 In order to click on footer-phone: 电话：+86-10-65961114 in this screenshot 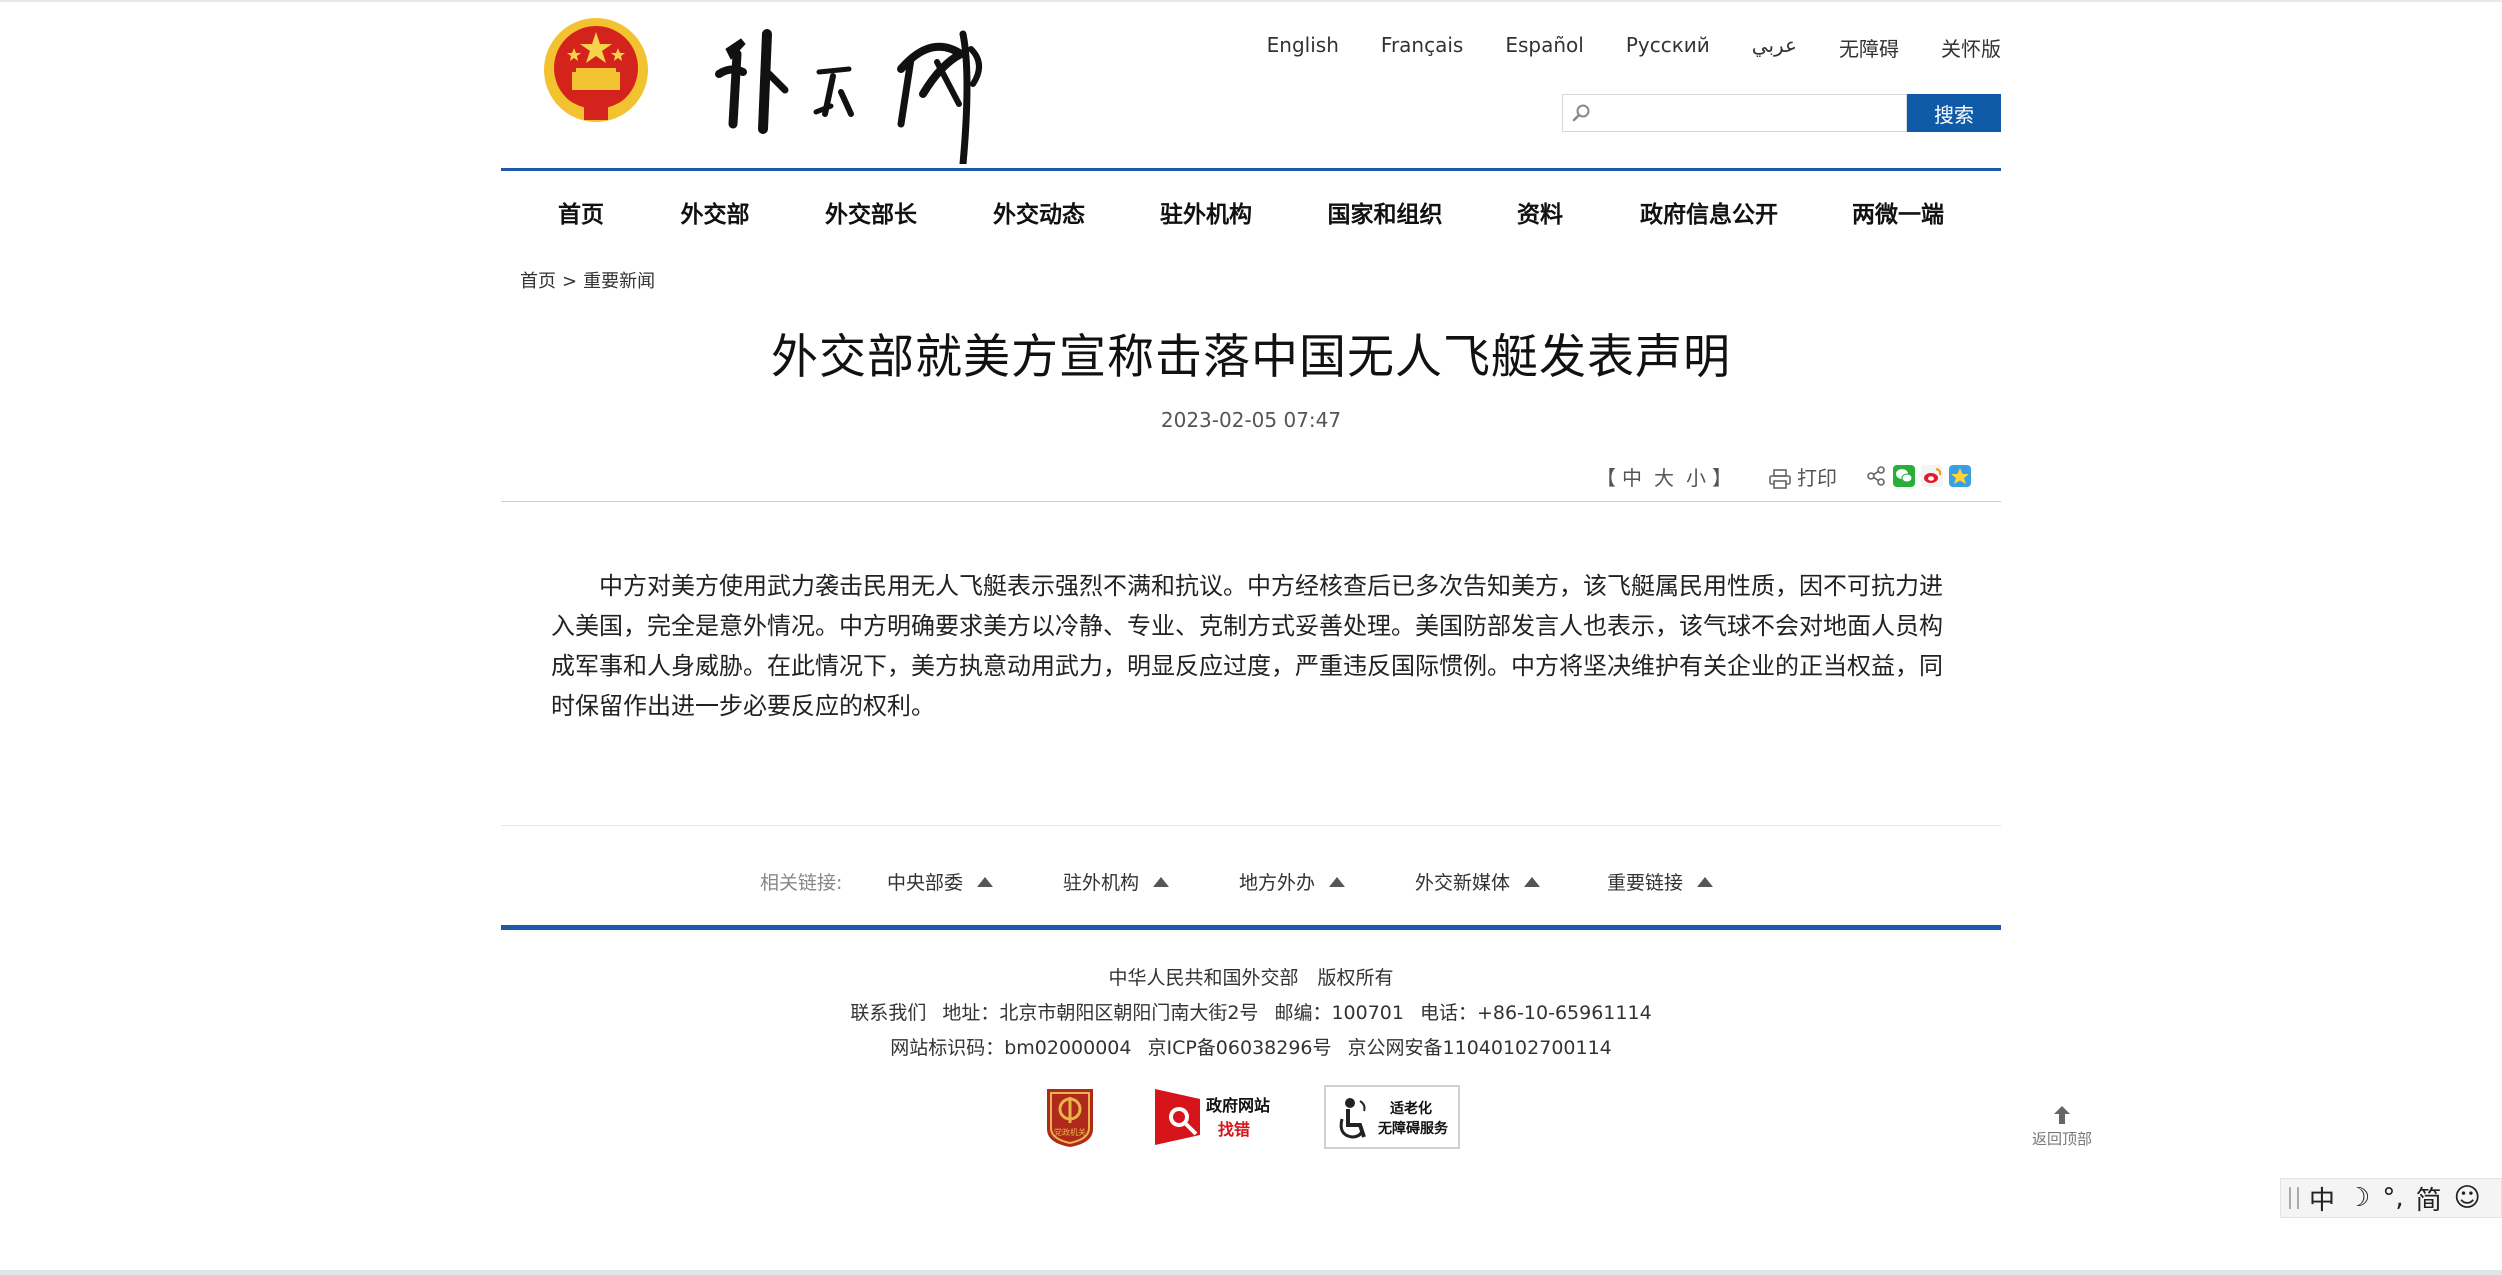, I will do `click(1535, 1013)`.